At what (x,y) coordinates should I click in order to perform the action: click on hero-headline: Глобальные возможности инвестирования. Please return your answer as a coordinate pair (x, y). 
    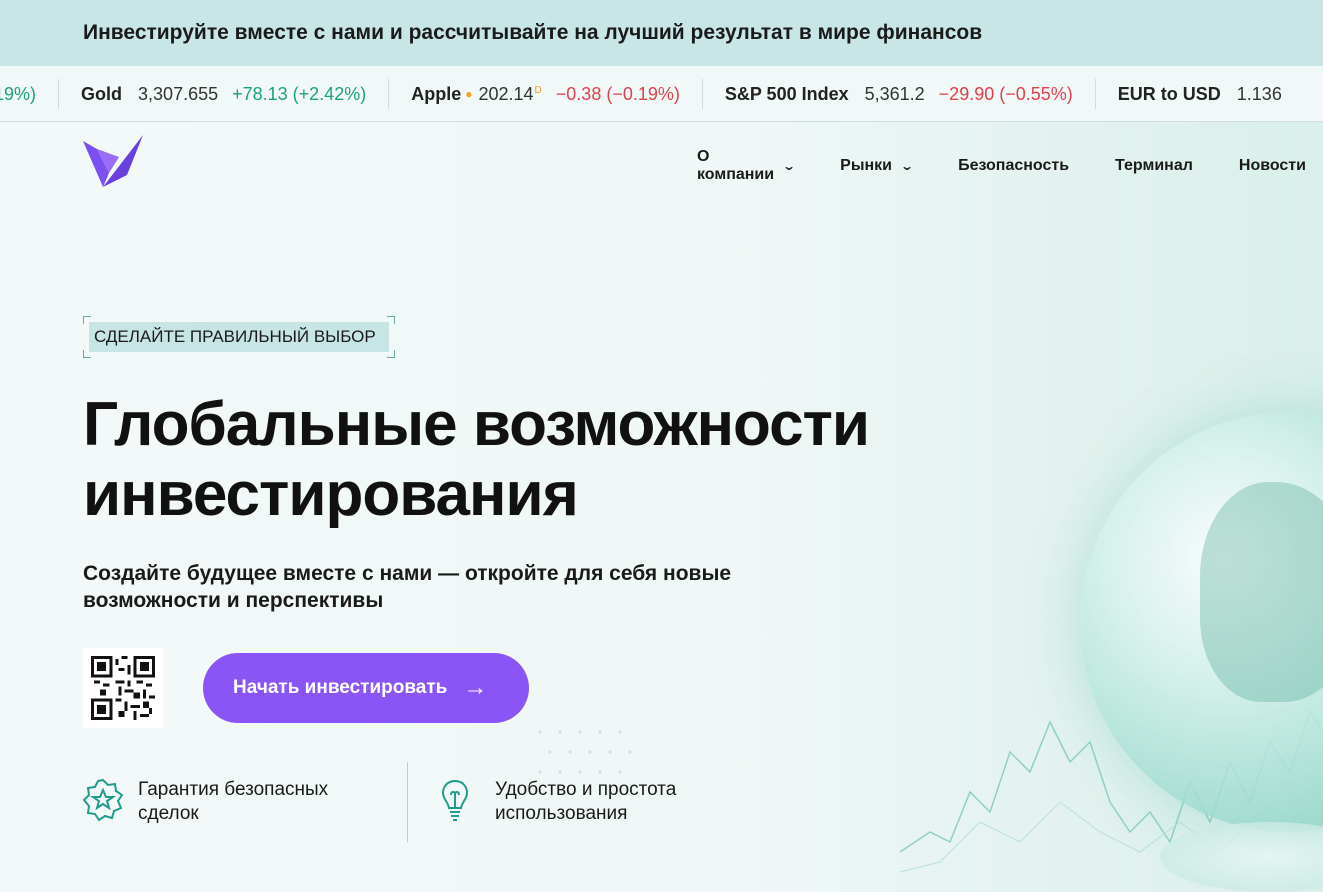
    Looking at the image, I should click on (493, 460).